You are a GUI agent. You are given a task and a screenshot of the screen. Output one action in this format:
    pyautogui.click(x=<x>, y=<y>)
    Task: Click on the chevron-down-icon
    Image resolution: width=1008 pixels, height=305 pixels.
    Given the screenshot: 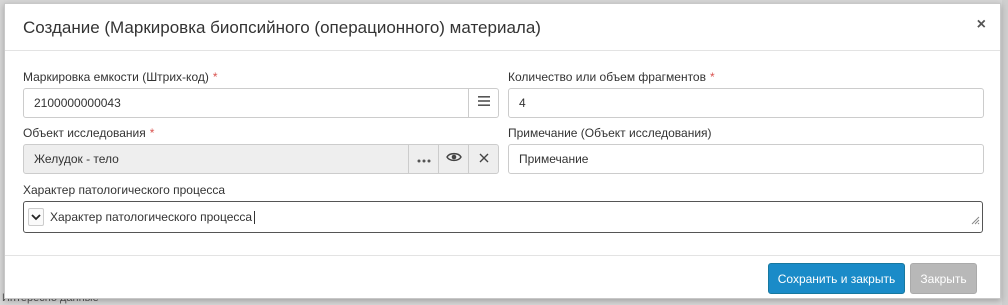 What is the action you would take?
    pyautogui.click(x=36, y=217)
    